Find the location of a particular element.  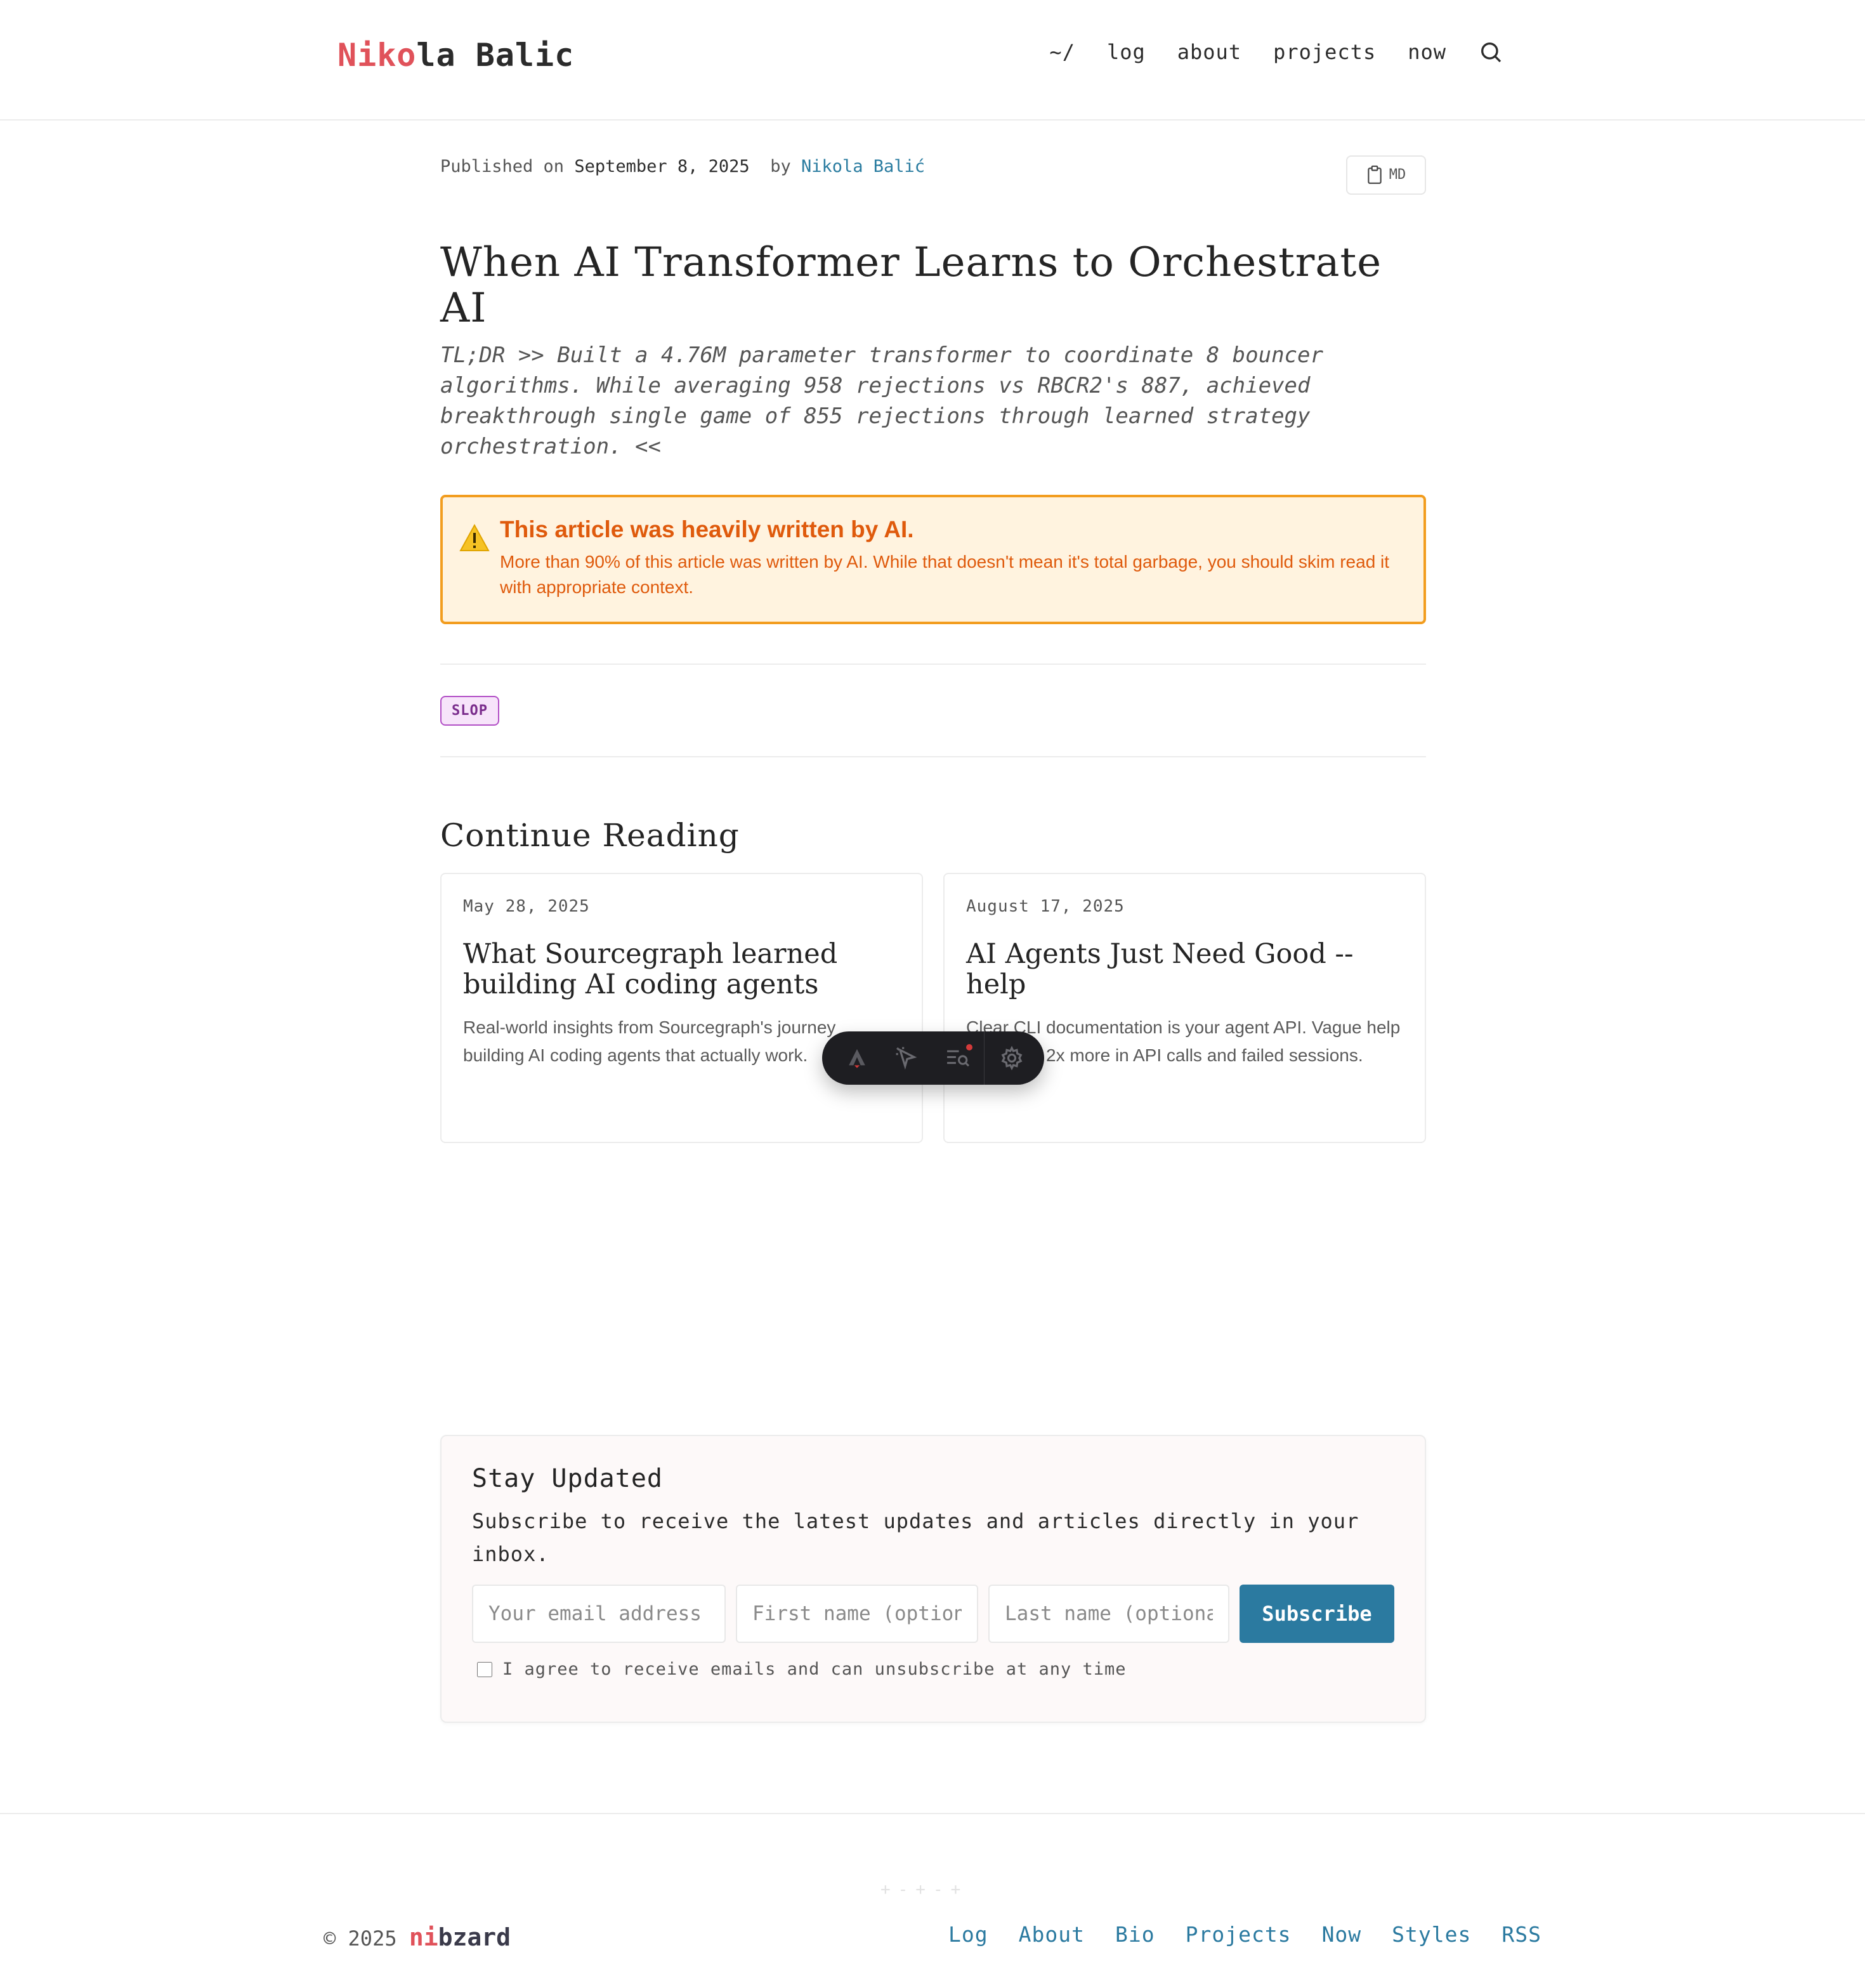

nav-log: log is located at coordinates (1126, 52).